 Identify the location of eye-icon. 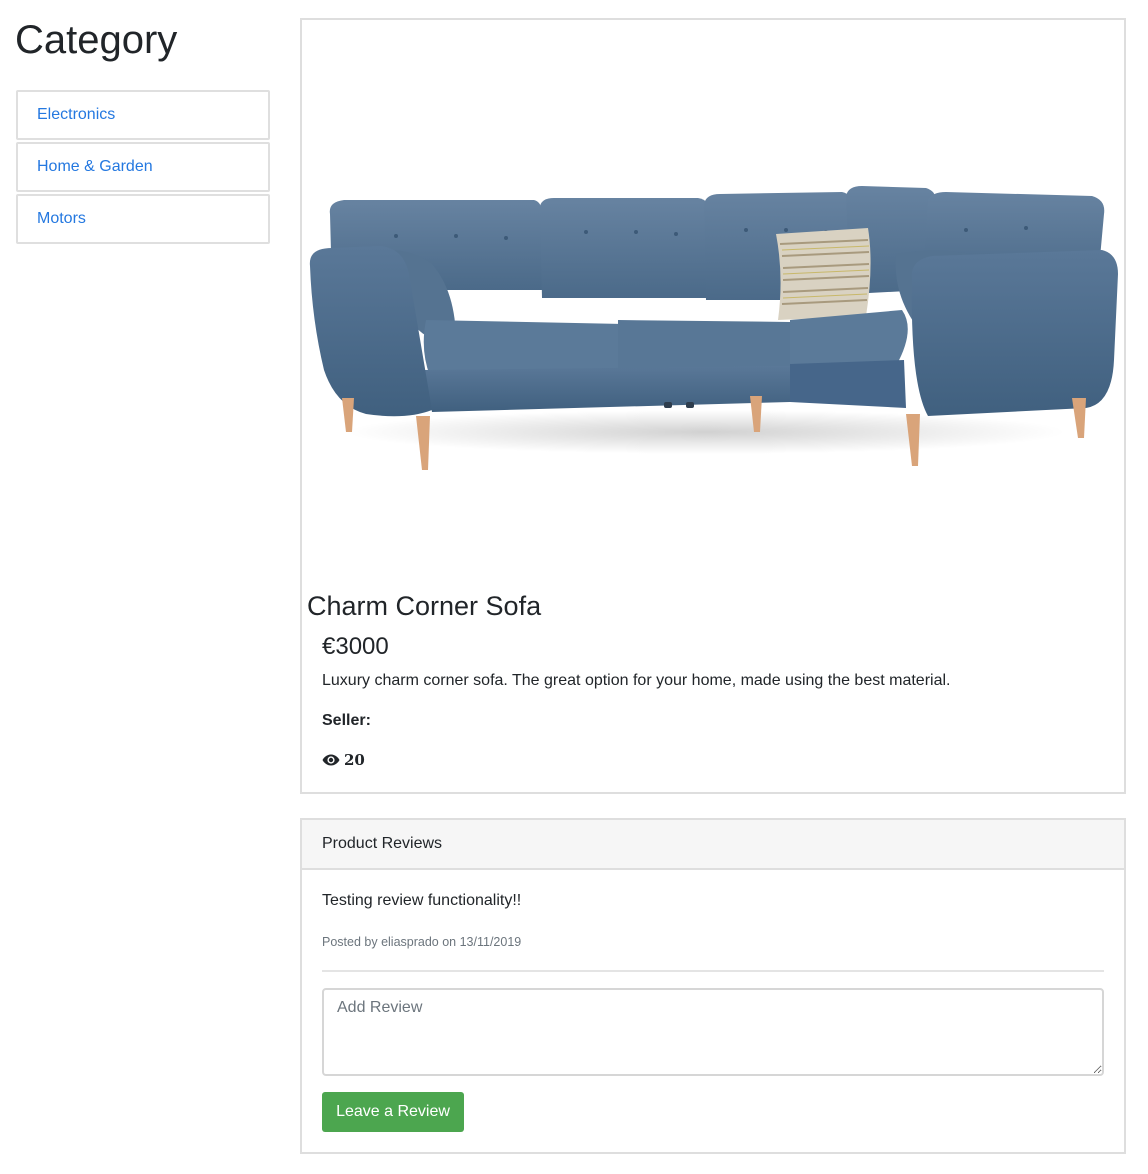
(331, 760).